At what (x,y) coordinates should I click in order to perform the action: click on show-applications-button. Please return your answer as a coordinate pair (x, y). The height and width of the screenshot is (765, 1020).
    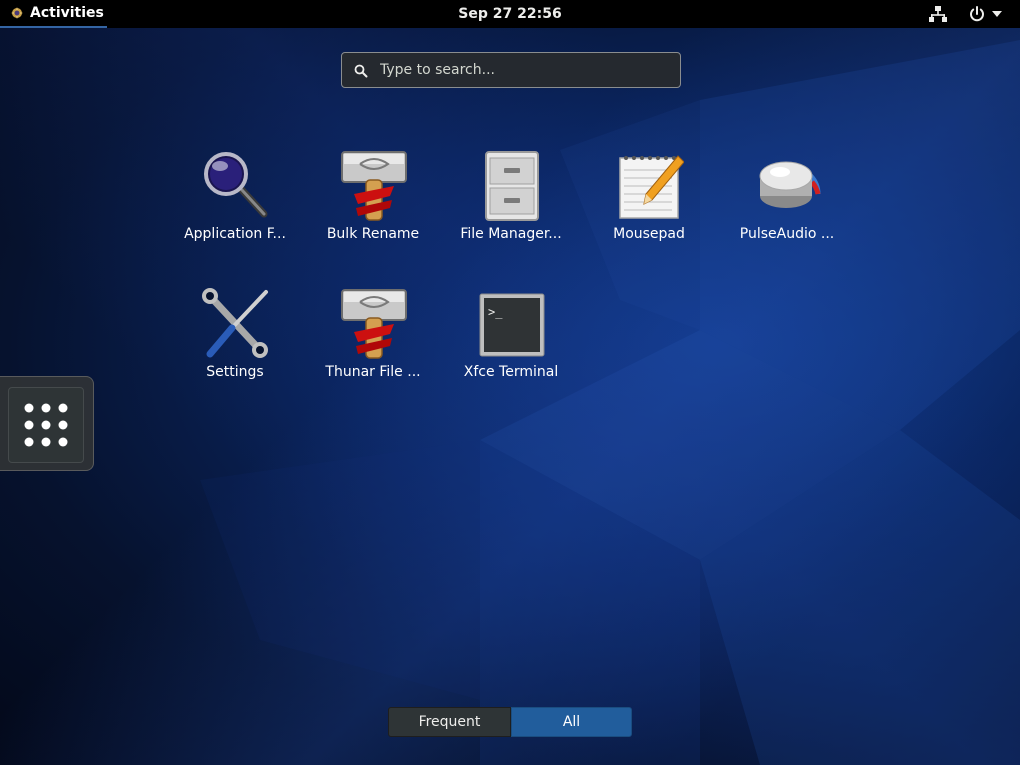
    Looking at the image, I should click on (46, 425).